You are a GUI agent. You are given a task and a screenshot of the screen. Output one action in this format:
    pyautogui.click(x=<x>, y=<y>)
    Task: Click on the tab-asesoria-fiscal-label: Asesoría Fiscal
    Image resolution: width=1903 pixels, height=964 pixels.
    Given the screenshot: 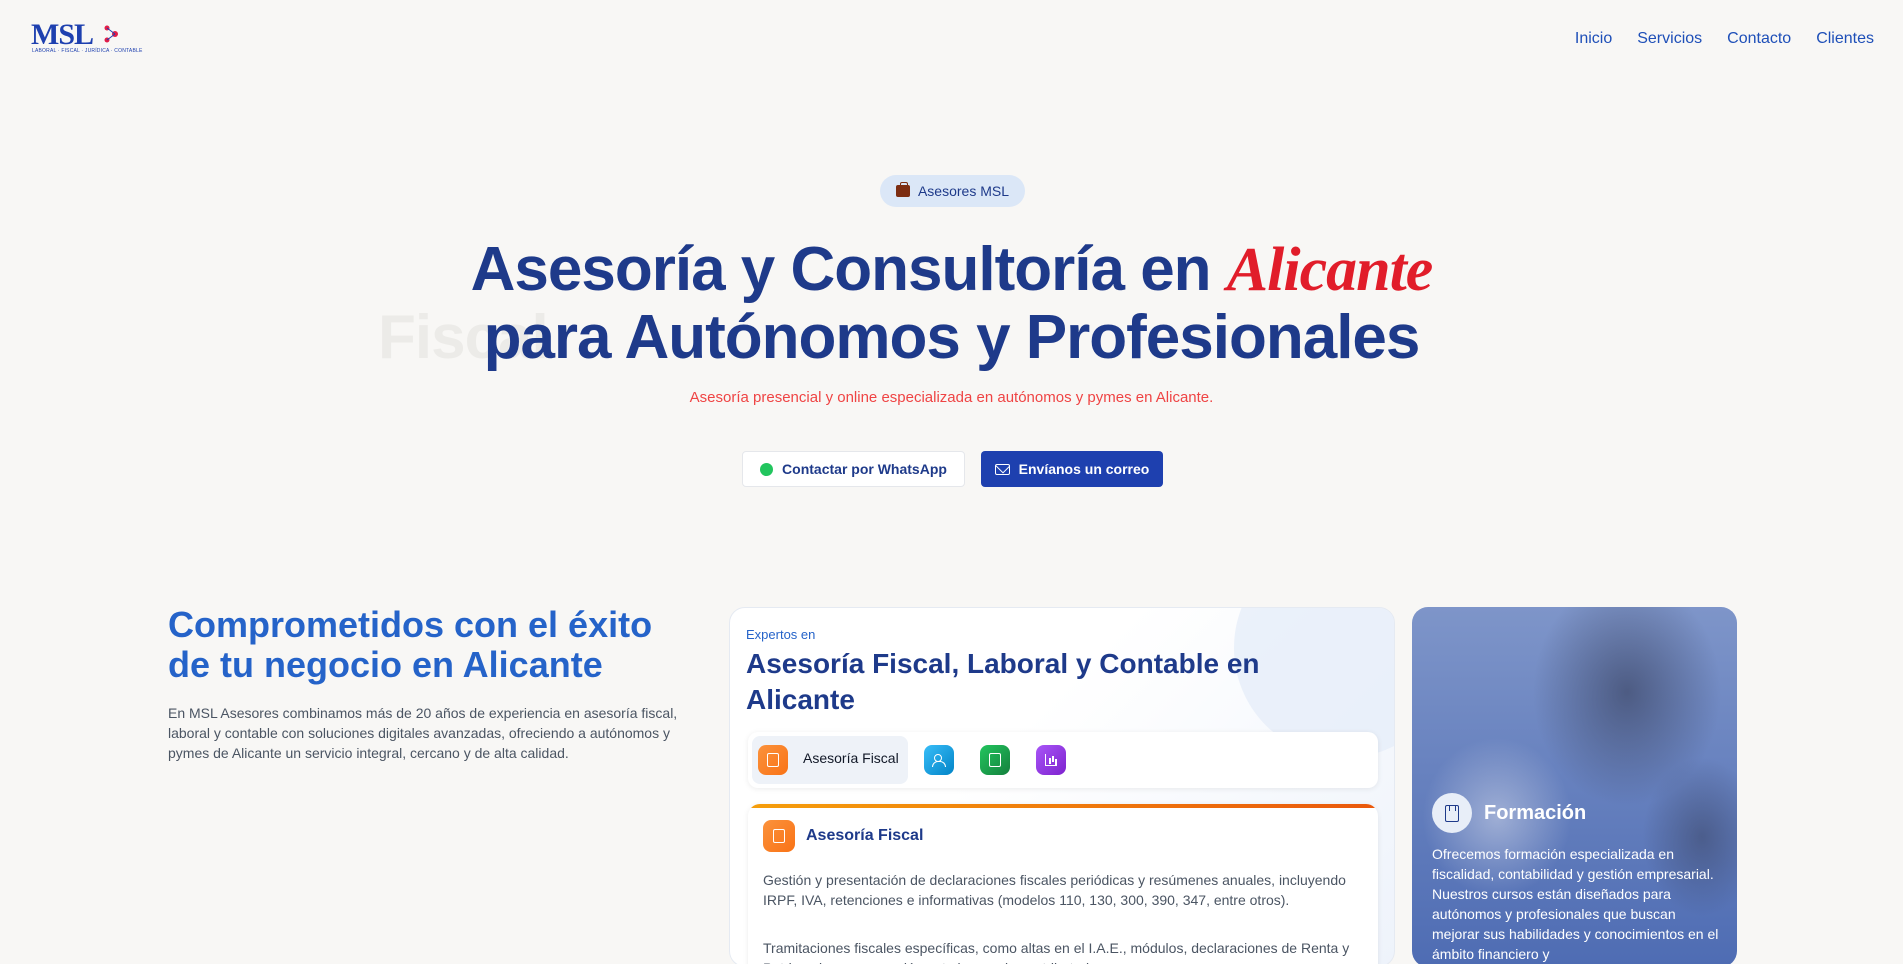 What is the action you would take?
    pyautogui.click(x=851, y=758)
    